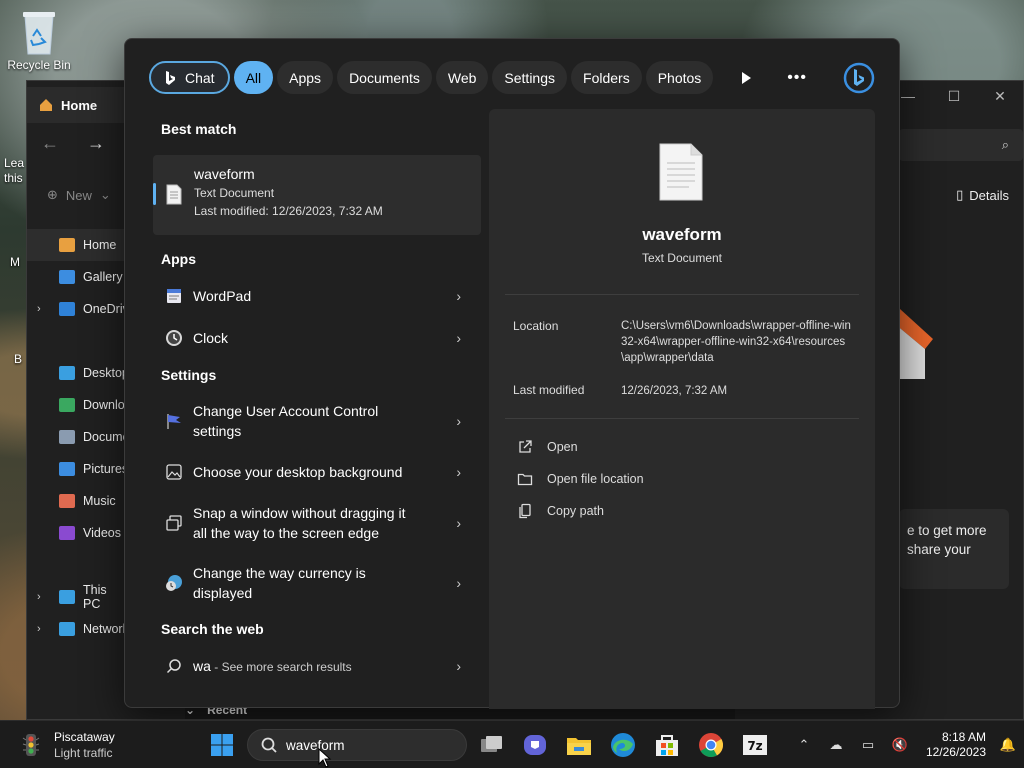 The height and width of the screenshot is (768, 1024). Describe the element at coordinates (286, 533) in the screenshot. I see `setting-label-line: all the way to the screen edge` at that location.